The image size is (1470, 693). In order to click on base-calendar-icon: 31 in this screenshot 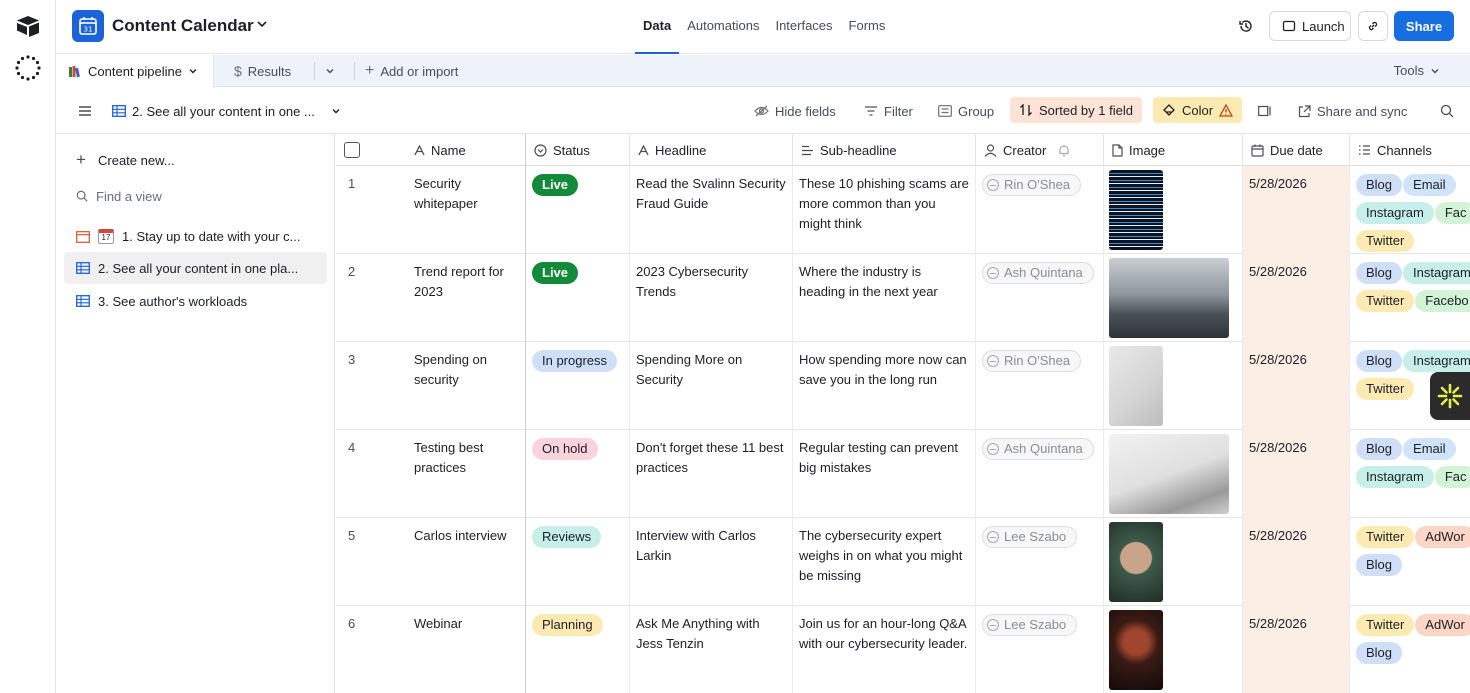, I will do `click(88, 26)`.